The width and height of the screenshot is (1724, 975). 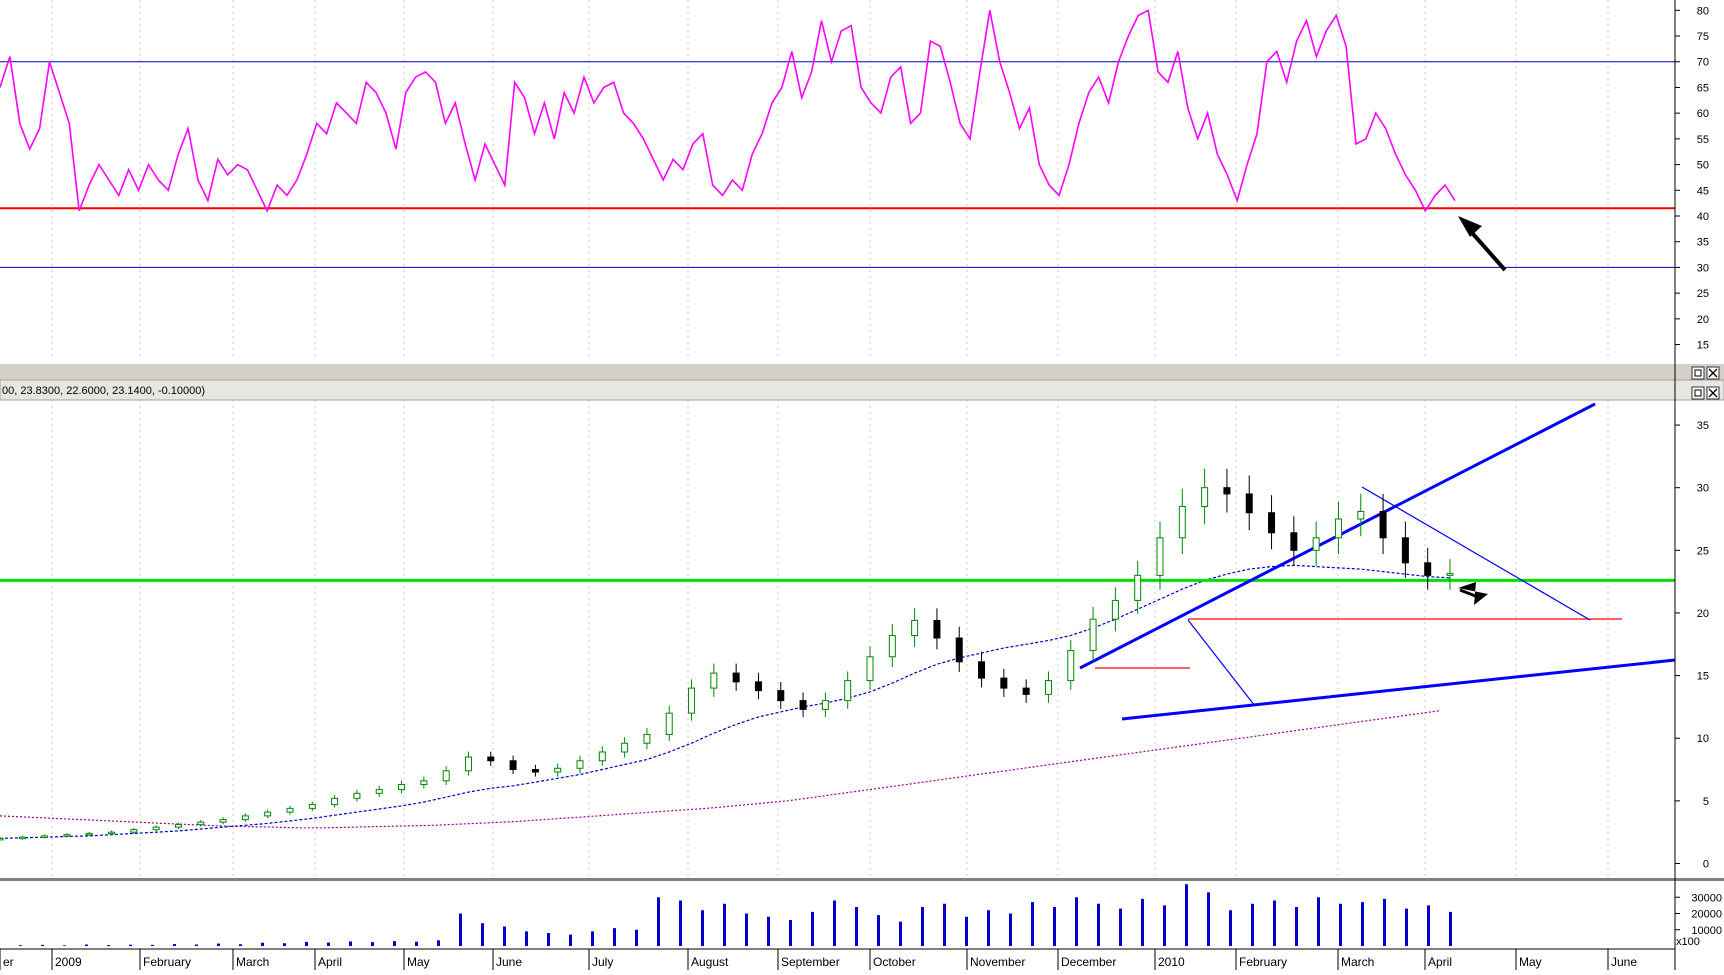 What do you see at coordinates (1703, 166) in the screenshot?
I see `rsi-tick-label: 50` at bounding box center [1703, 166].